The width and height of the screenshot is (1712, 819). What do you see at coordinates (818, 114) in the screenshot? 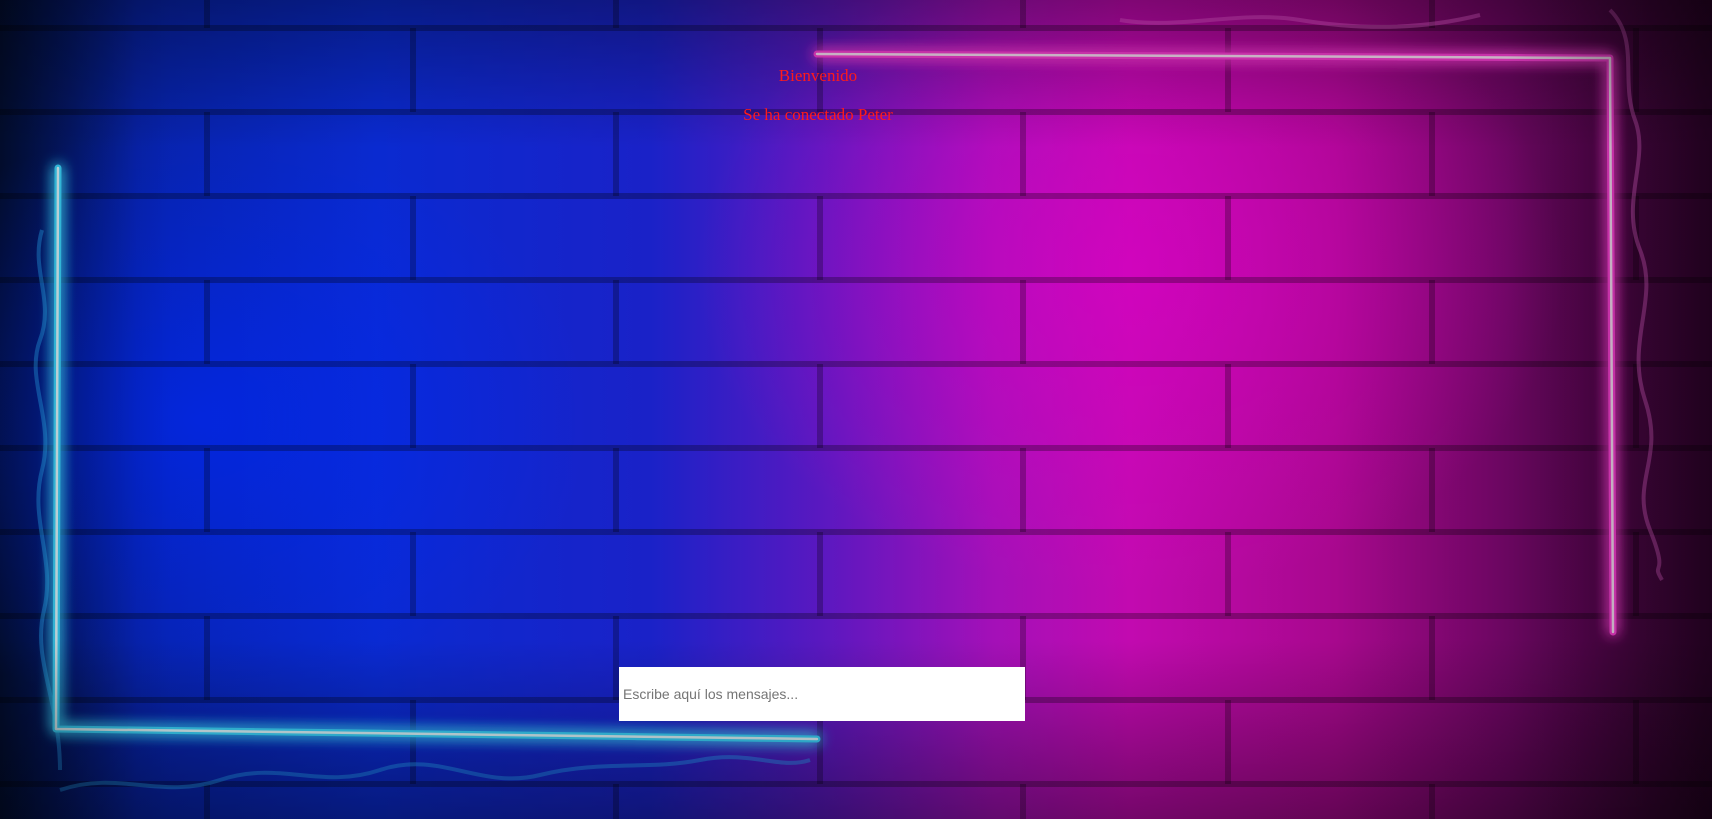
I see `connection-status: Se ha conectado Peter` at bounding box center [818, 114].